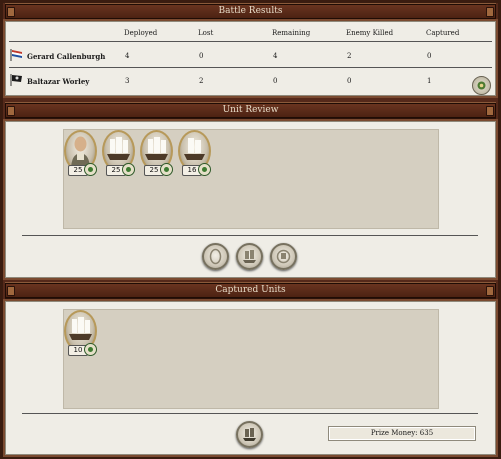  Describe the element at coordinates (141, 33) in the screenshot. I see `col-deployed: Deployed` at that location.